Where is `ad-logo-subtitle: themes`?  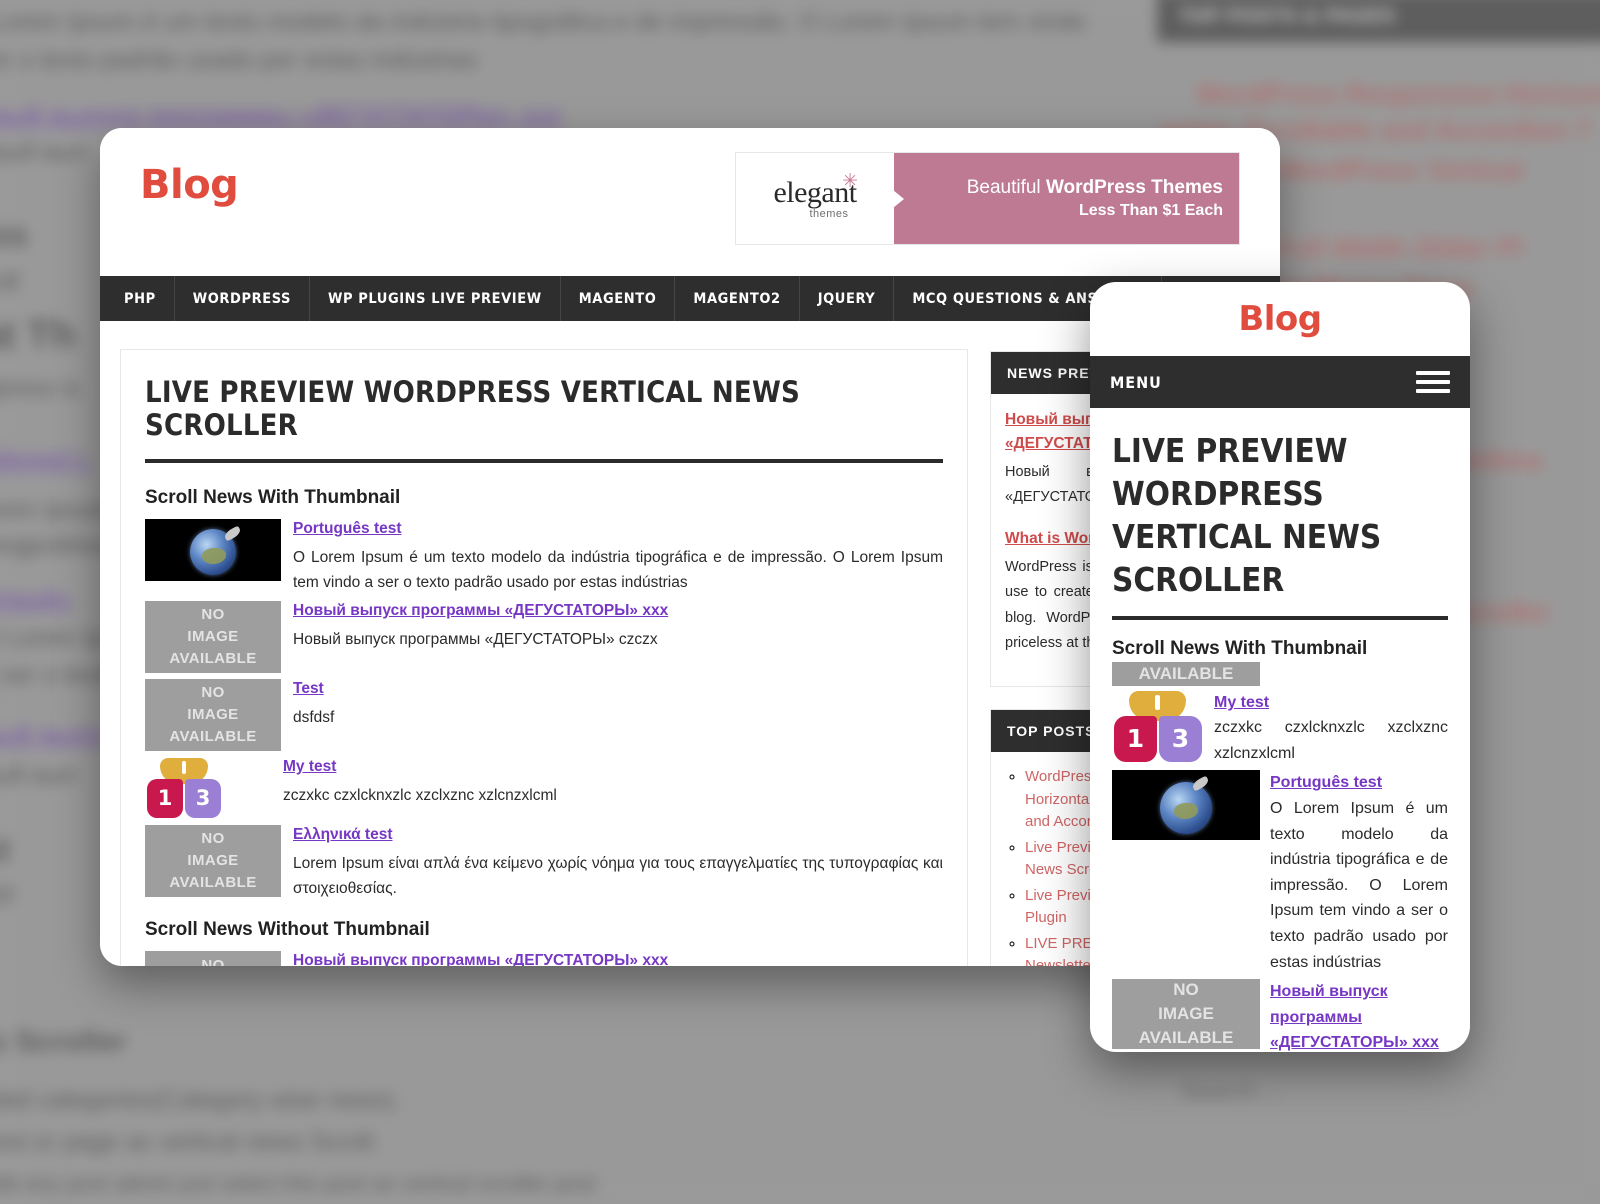 ad-logo-subtitle: themes is located at coordinates (829, 213).